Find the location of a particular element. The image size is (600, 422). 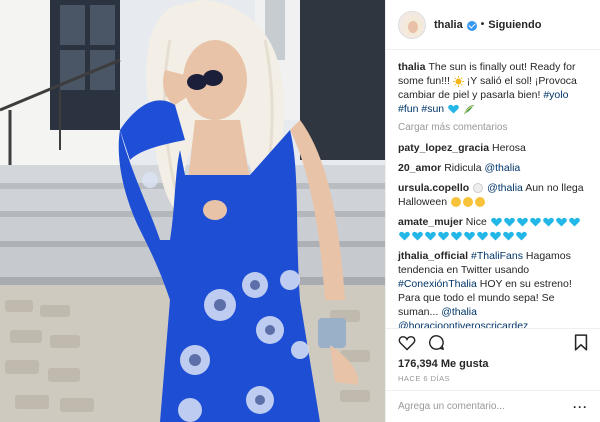

comment-link: @horacioontiveroscricardez is located at coordinates (463, 324).